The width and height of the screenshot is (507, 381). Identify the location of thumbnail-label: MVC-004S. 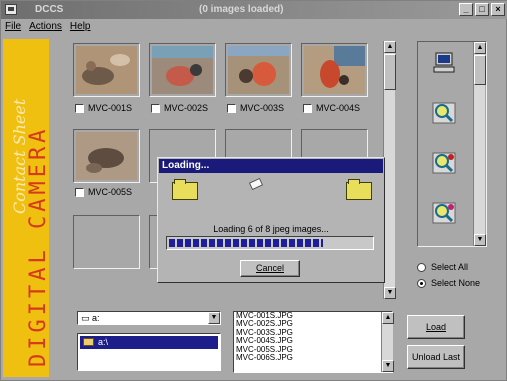
(338, 108).